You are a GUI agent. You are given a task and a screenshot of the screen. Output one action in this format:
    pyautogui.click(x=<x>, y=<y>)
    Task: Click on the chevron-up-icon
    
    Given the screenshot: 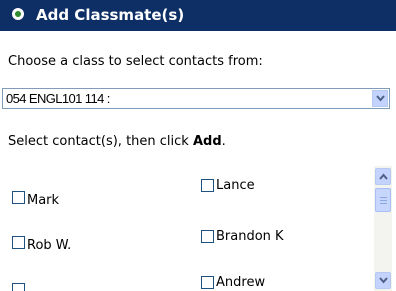 What is the action you would take?
    pyautogui.click(x=383, y=176)
    